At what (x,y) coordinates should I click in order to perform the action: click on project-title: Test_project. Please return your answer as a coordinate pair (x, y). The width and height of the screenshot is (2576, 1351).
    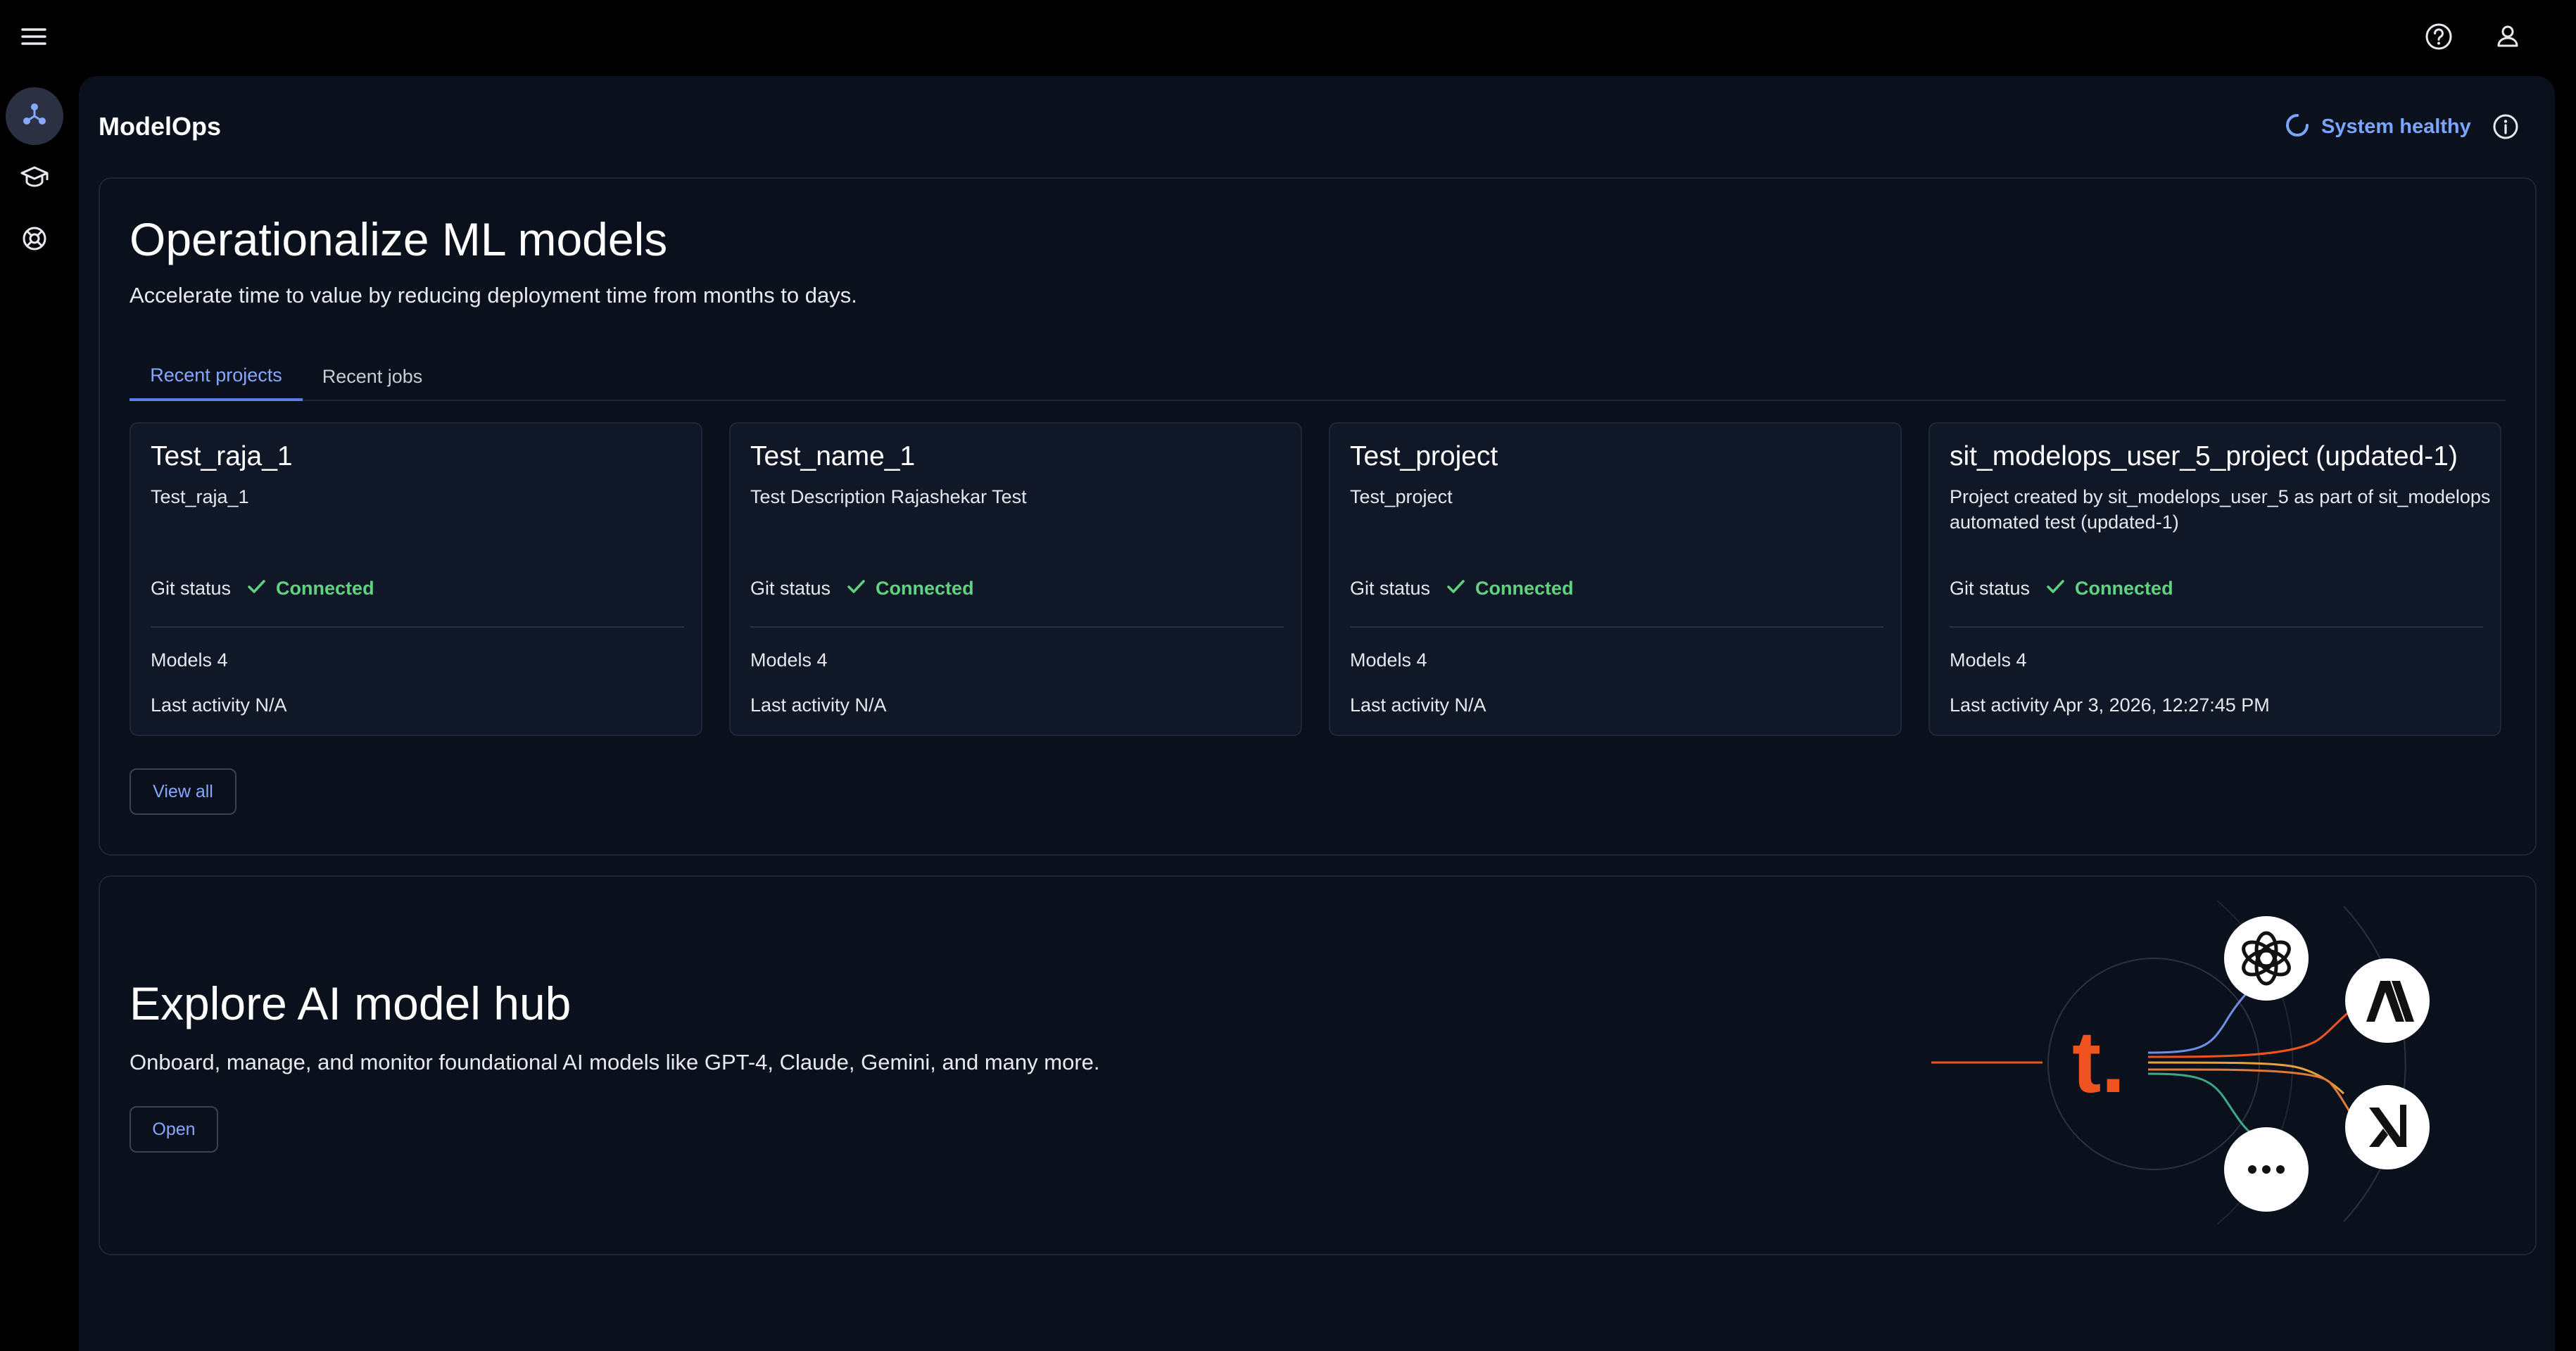
    Looking at the image, I should click on (1424, 456).